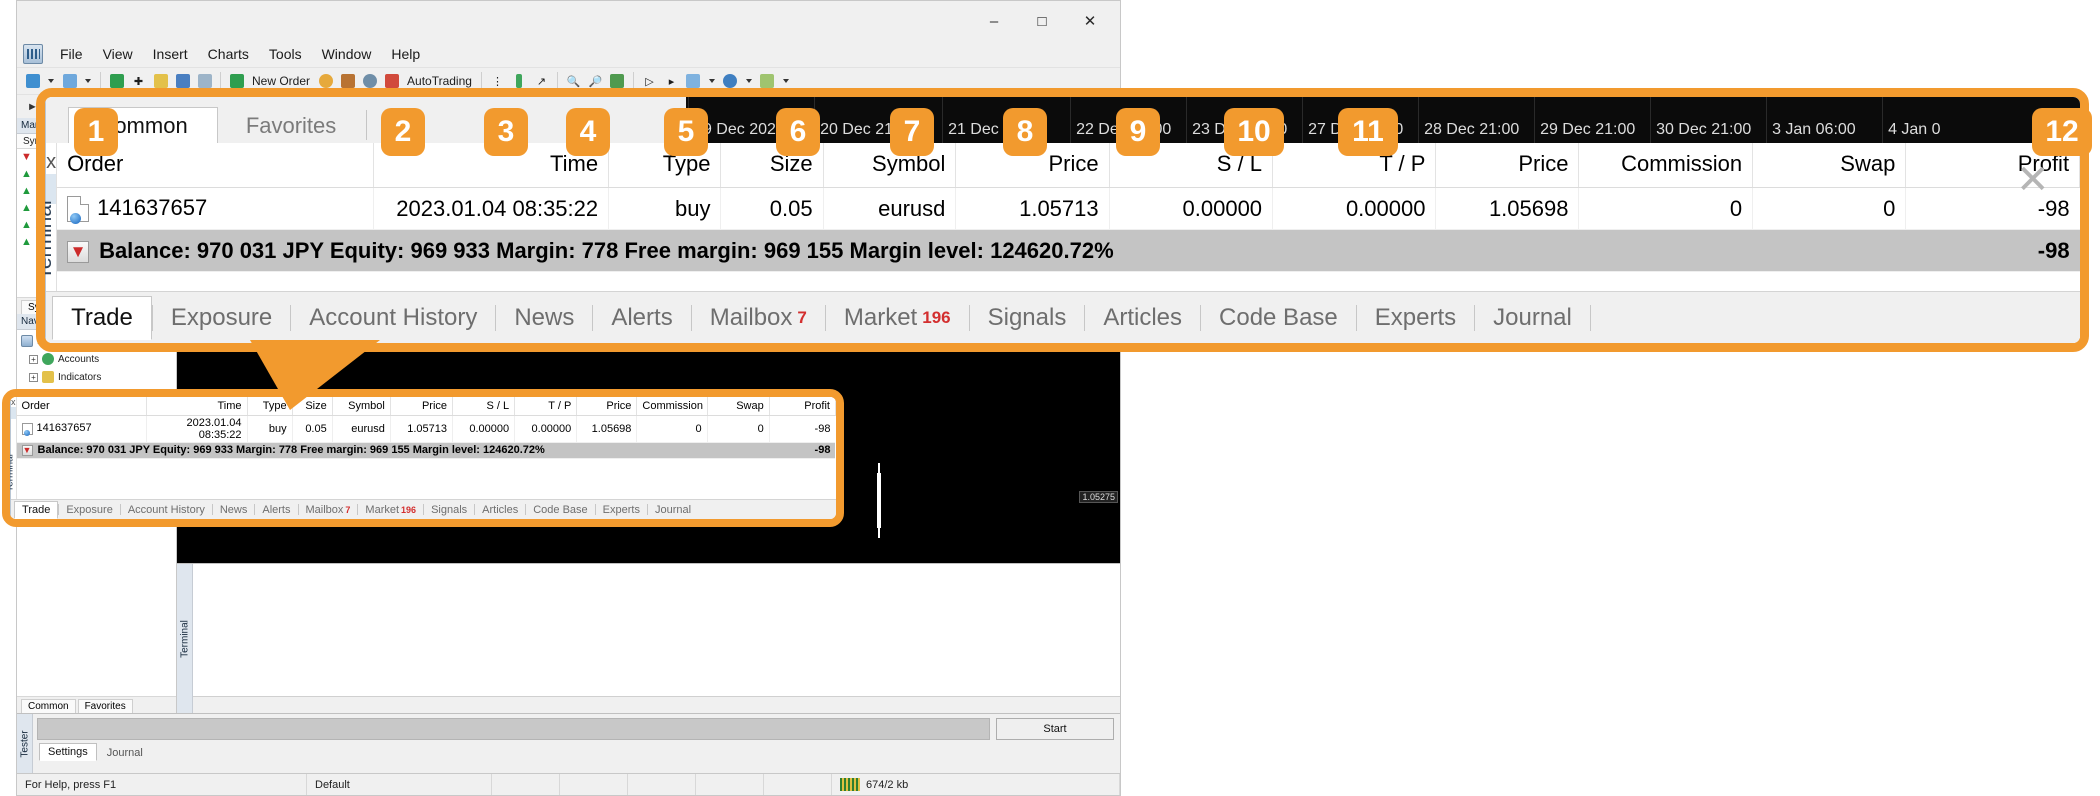 The image size is (2100, 796). What do you see at coordinates (228, 54) in the screenshot?
I see `menu-charts: Charts` at bounding box center [228, 54].